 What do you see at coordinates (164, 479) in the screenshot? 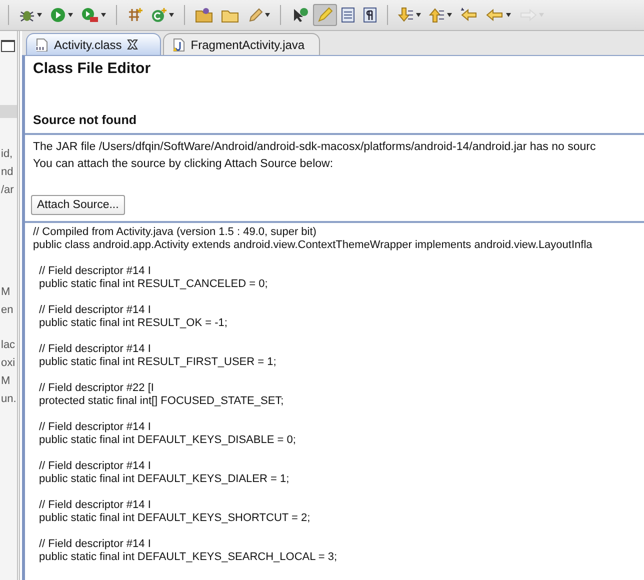
I see `code-line: public static final int DEFAULT_KEYS_DIALER = 1;` at bounding box center [164, 479].